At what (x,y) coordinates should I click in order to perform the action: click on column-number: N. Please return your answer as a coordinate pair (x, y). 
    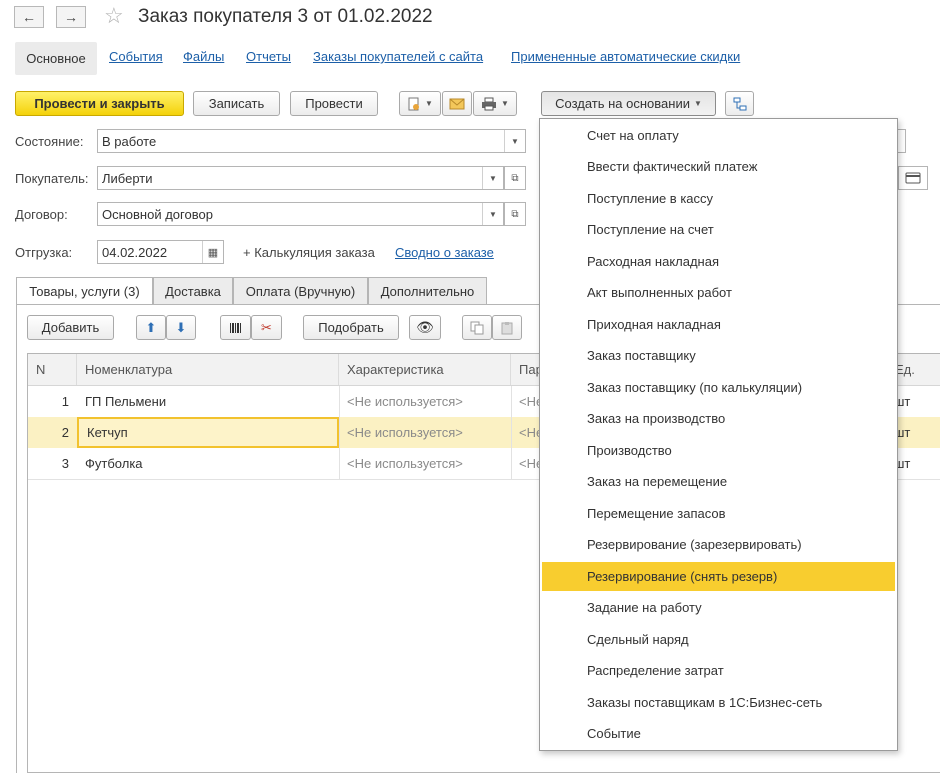
    Looking at the image, I should click on (52, 369).